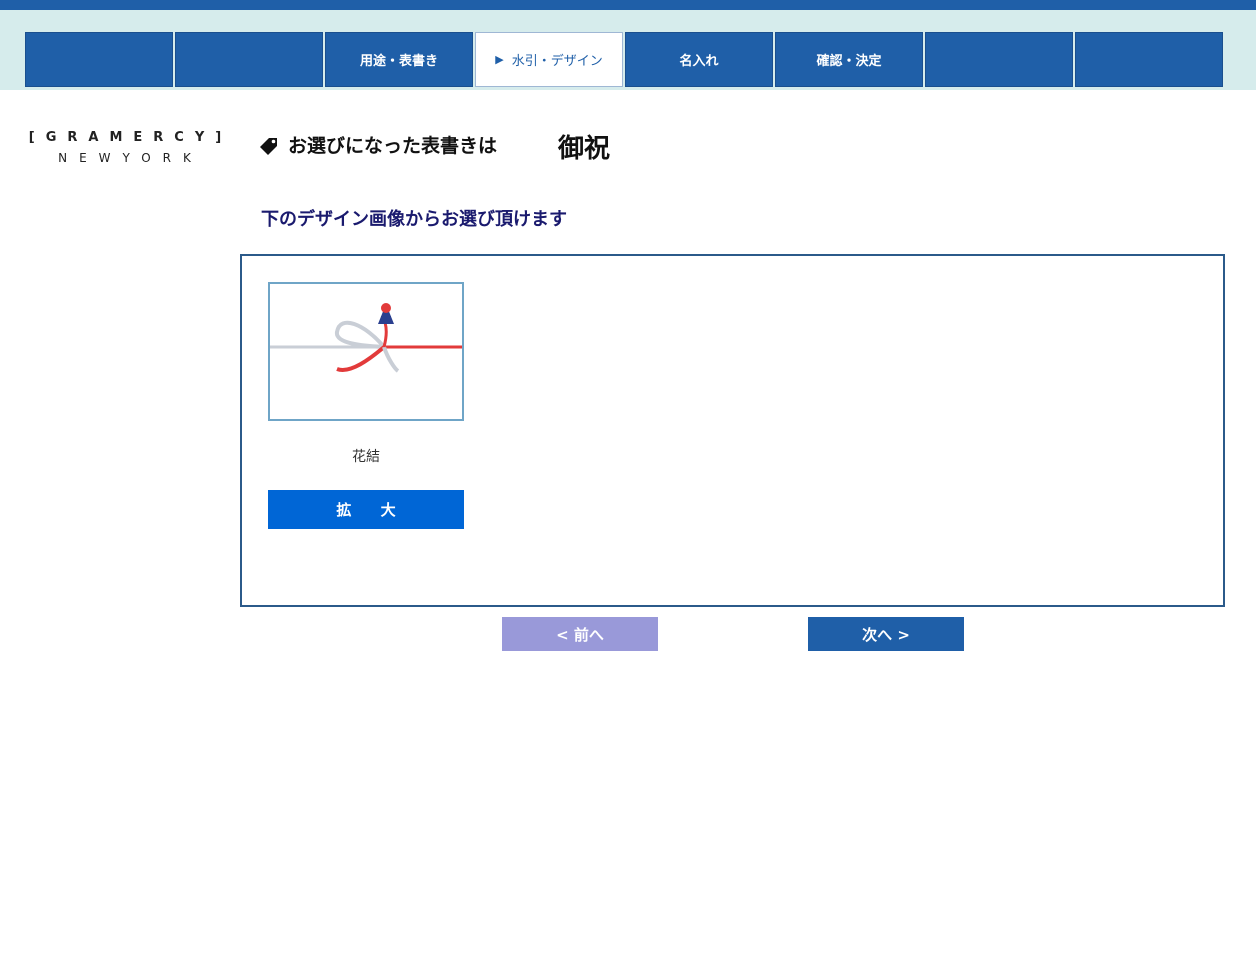 Image resolution: width=1256 pixels, height=958 pixels. I want to click on step-mizuhiki-design: ▶ 水引・デザイン, so click(549, 59).